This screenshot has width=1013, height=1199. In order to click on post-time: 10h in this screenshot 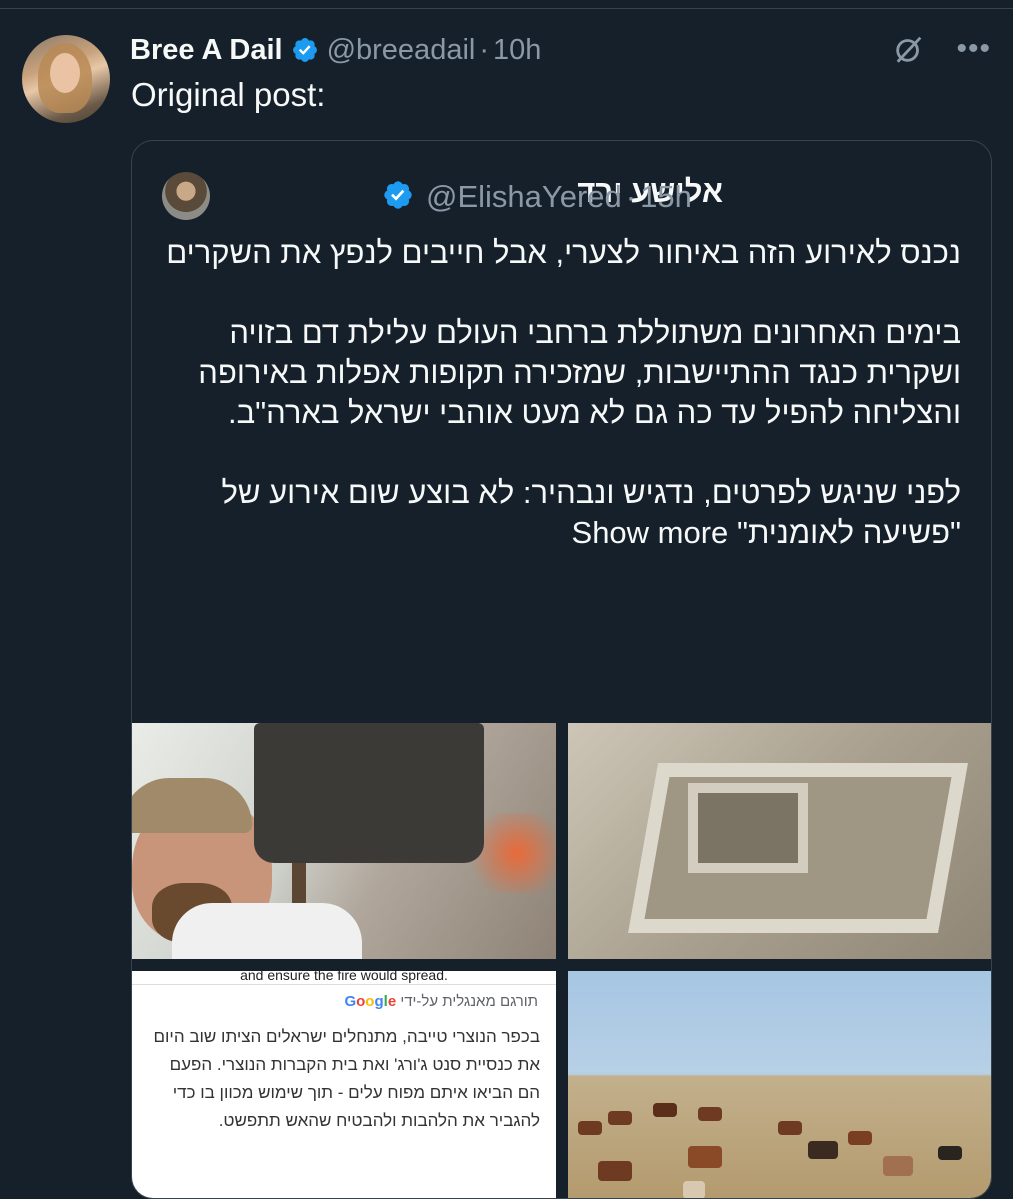, I will do `click(517, 50)`.